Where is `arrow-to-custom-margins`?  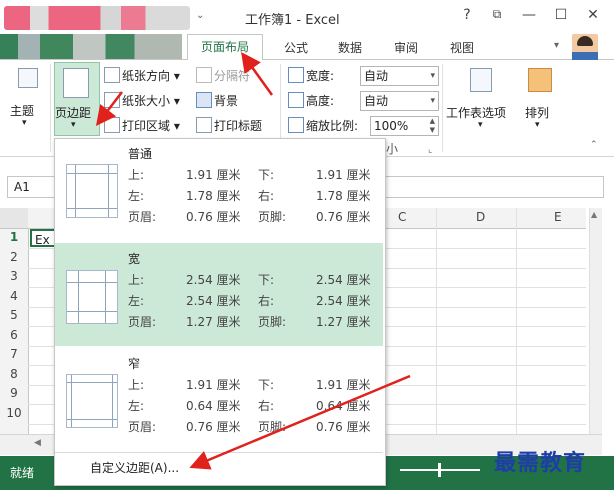 arrow-to-custom-margins is located at coordinates (300, 422).